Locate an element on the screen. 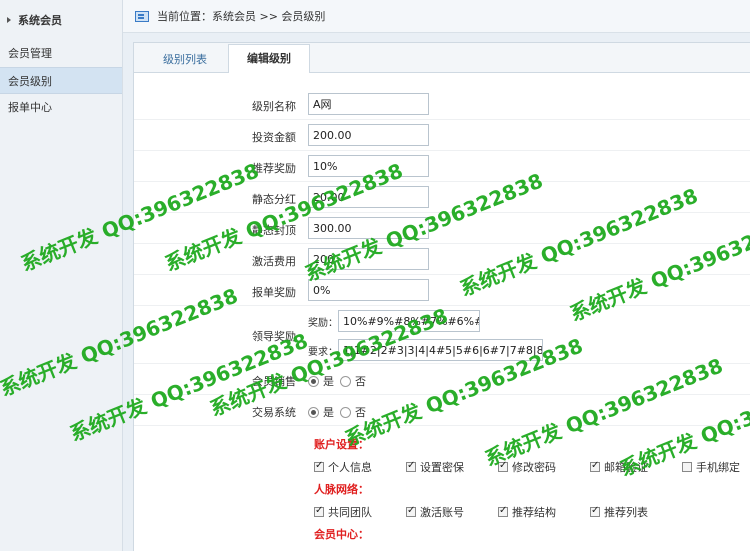  recommend-award-input is located at coordinates (368, 166).